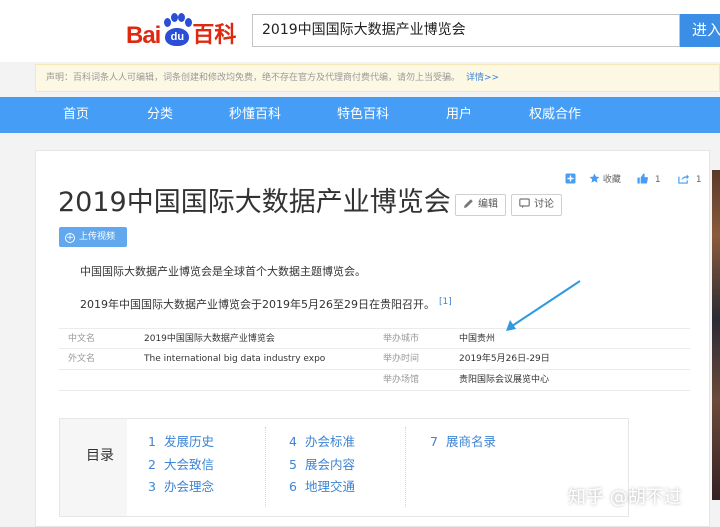 Image resolution: width=720 pixels, height=527 pixels. What do you see at coordinates (209, 339) in the screenshot?
I see `infobox-value-chinese-name: 2019中国国际大数据产业博览会` at bounding box center [209, 339].